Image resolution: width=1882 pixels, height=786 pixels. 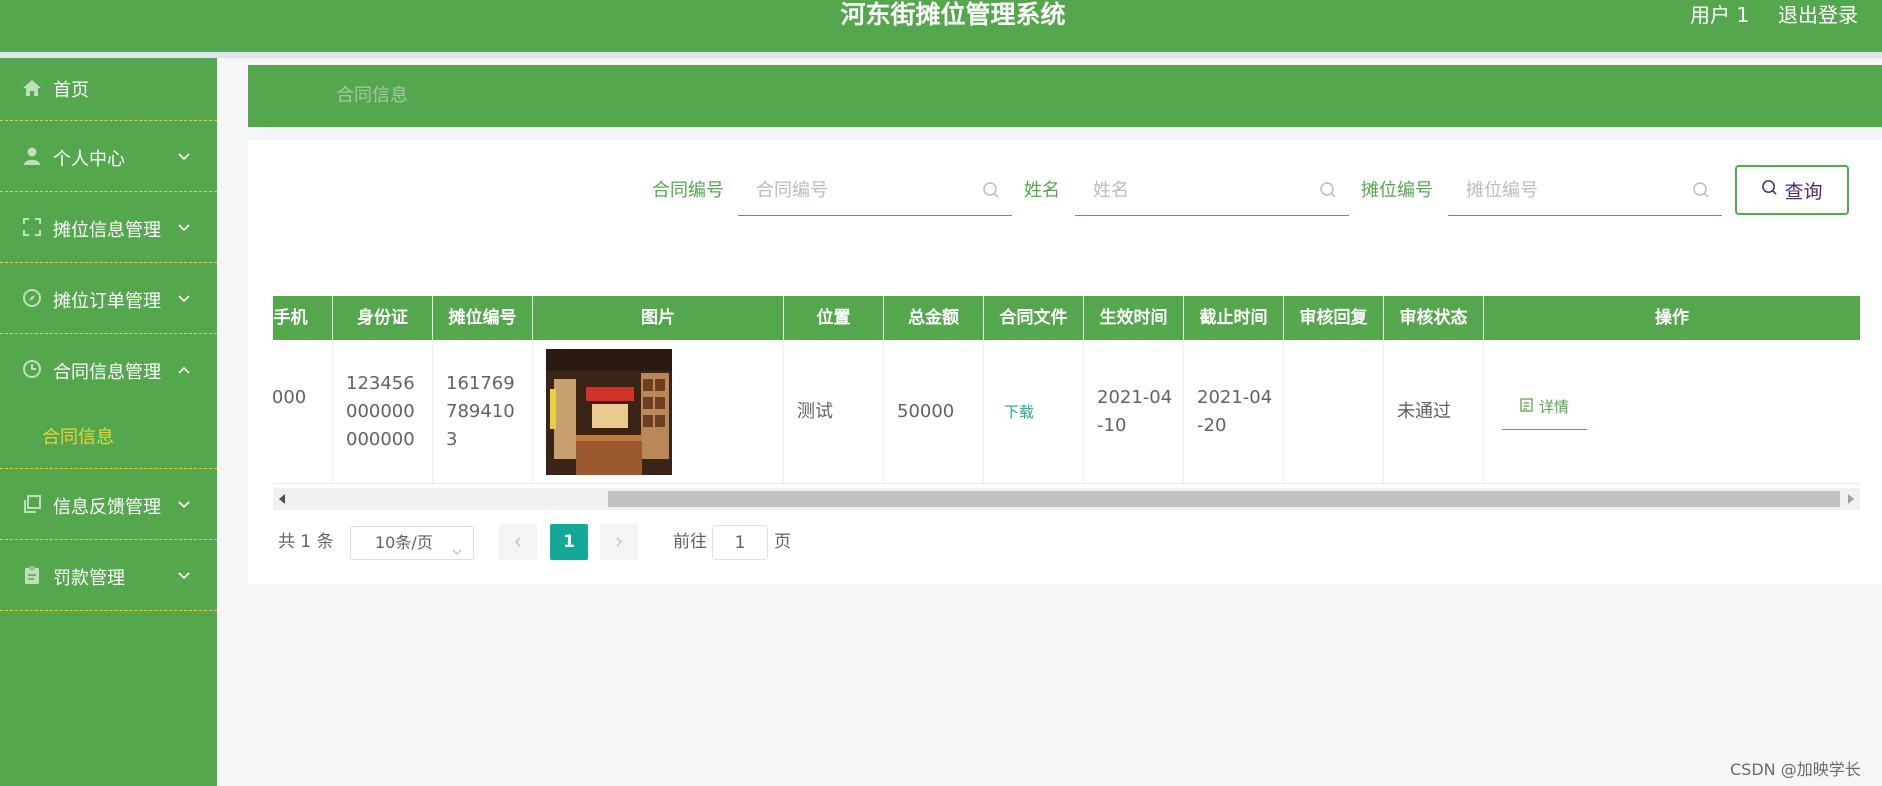 I want to click on detail-button: 详情, so click(x=1545, y=411).